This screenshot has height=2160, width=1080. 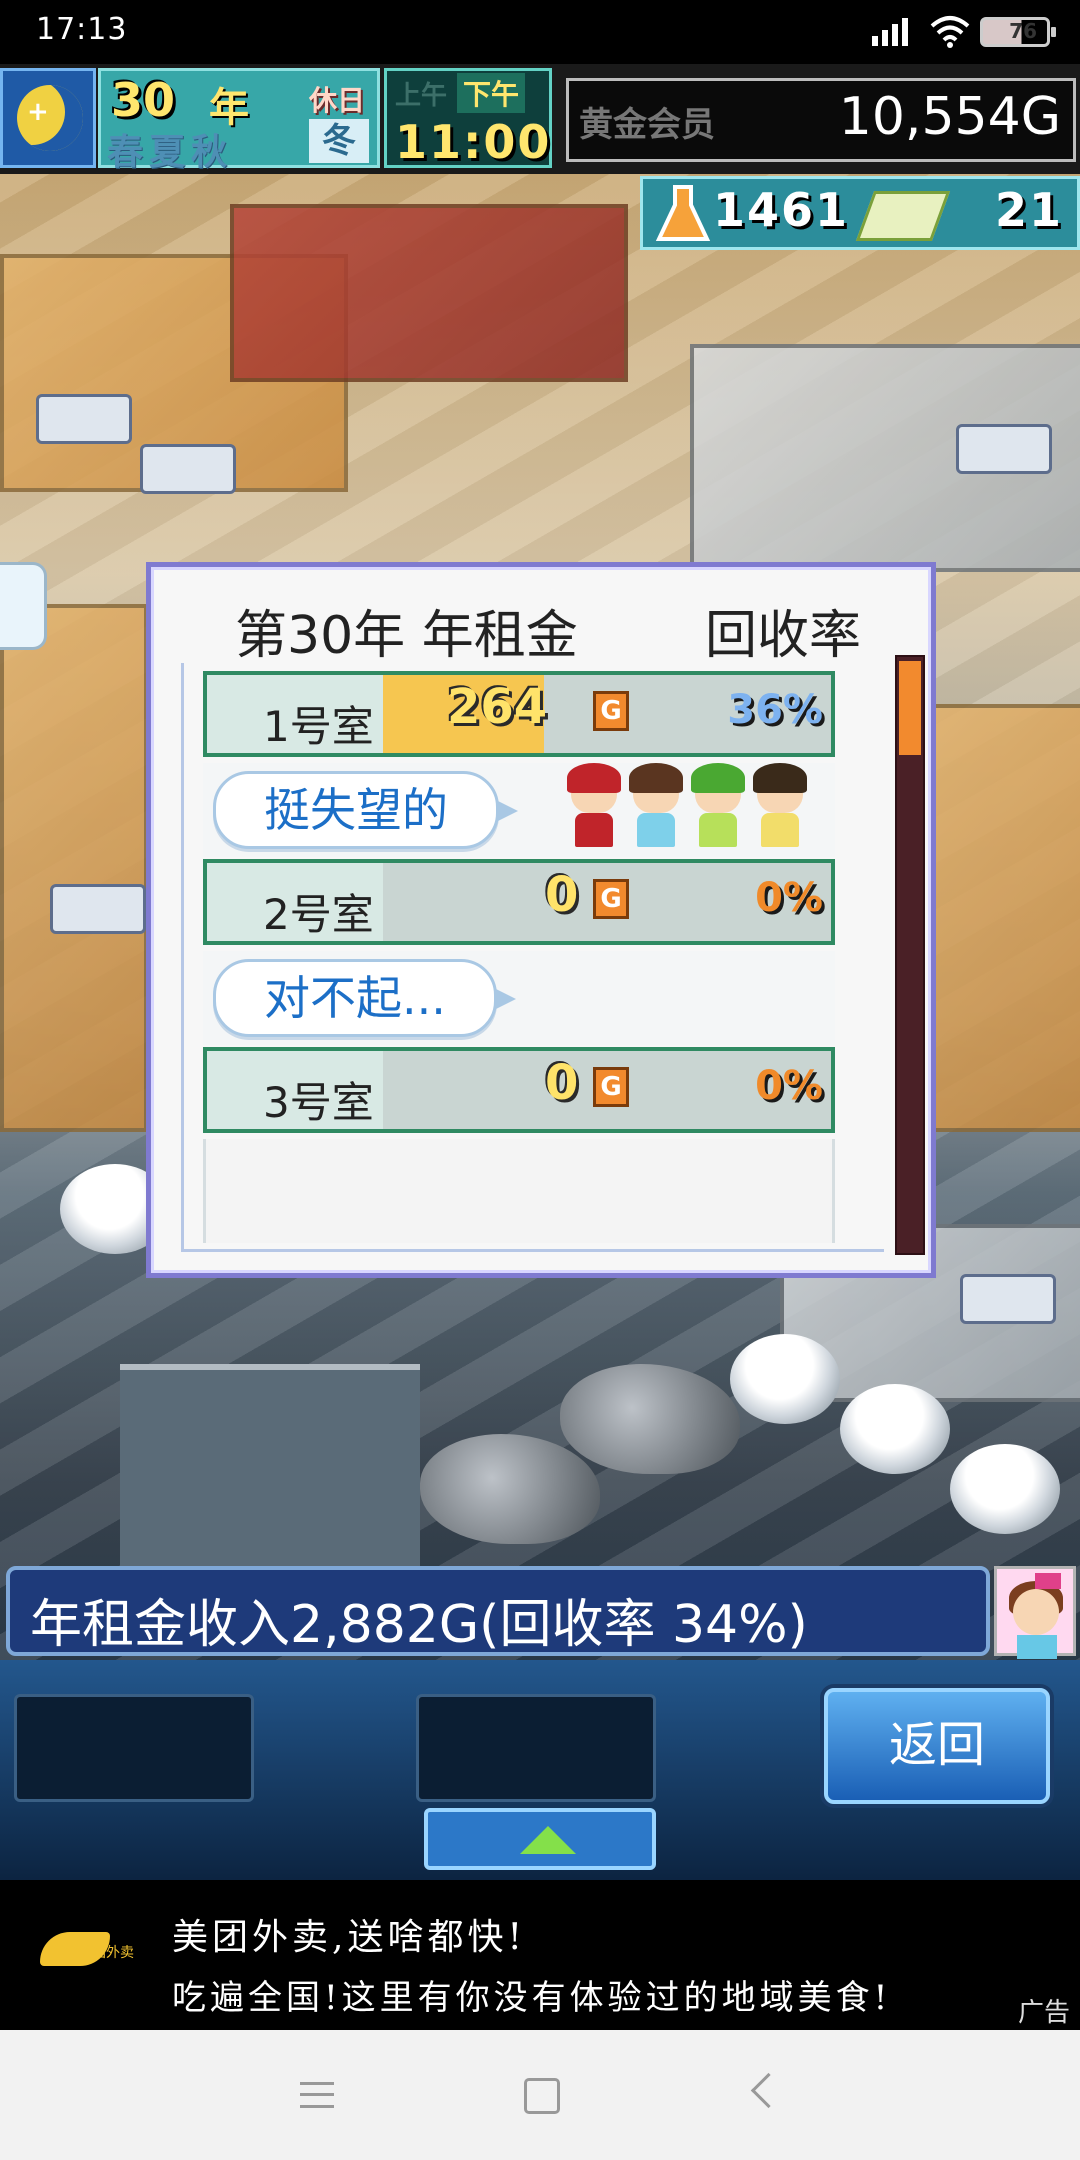 What do you see at coordinates (337, 100) in the screenshot?
I see `holiday-label: 休日` at bounding box center [337, 100].